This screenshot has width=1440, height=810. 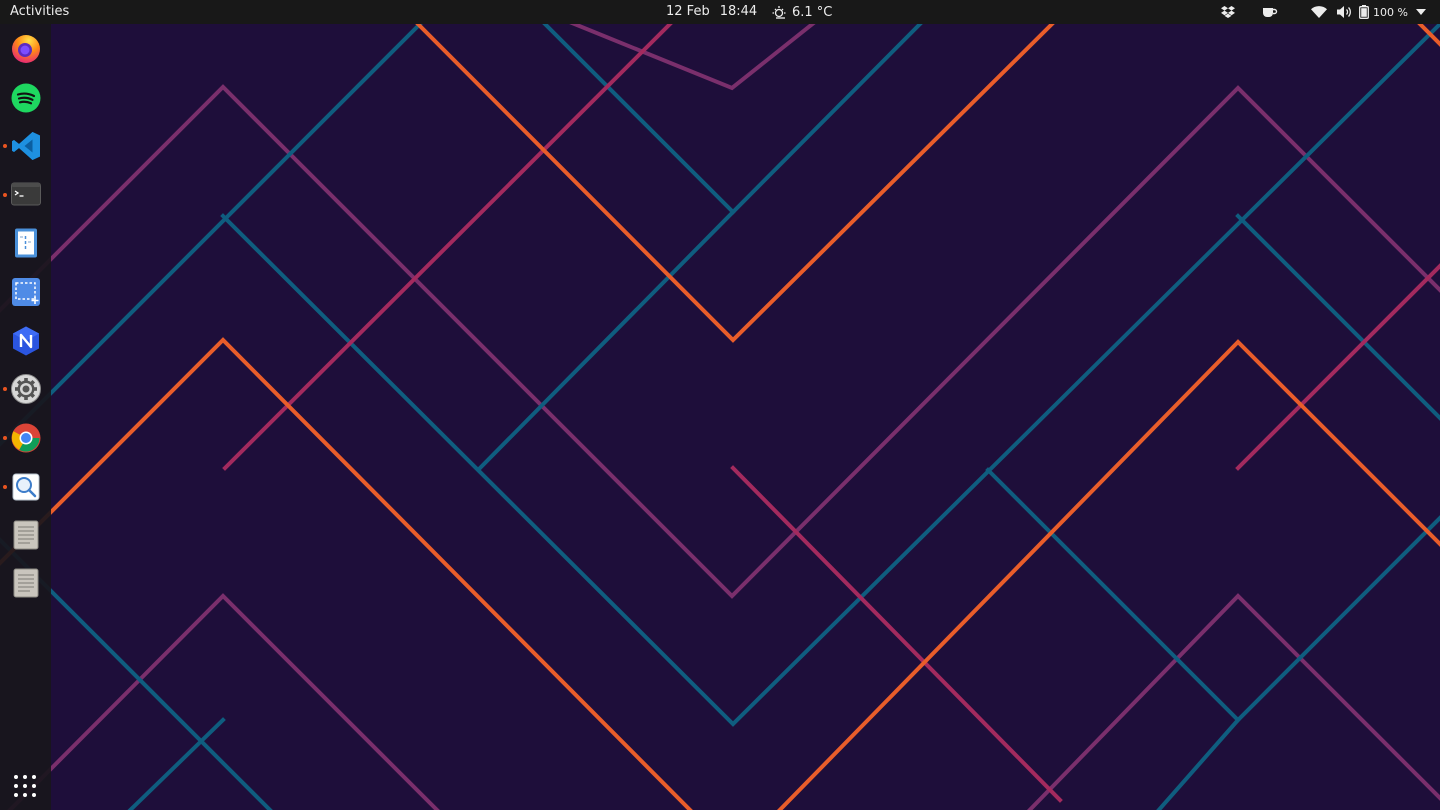 I want to click on dock-item-image-viewer, so click(x=25, y=486).